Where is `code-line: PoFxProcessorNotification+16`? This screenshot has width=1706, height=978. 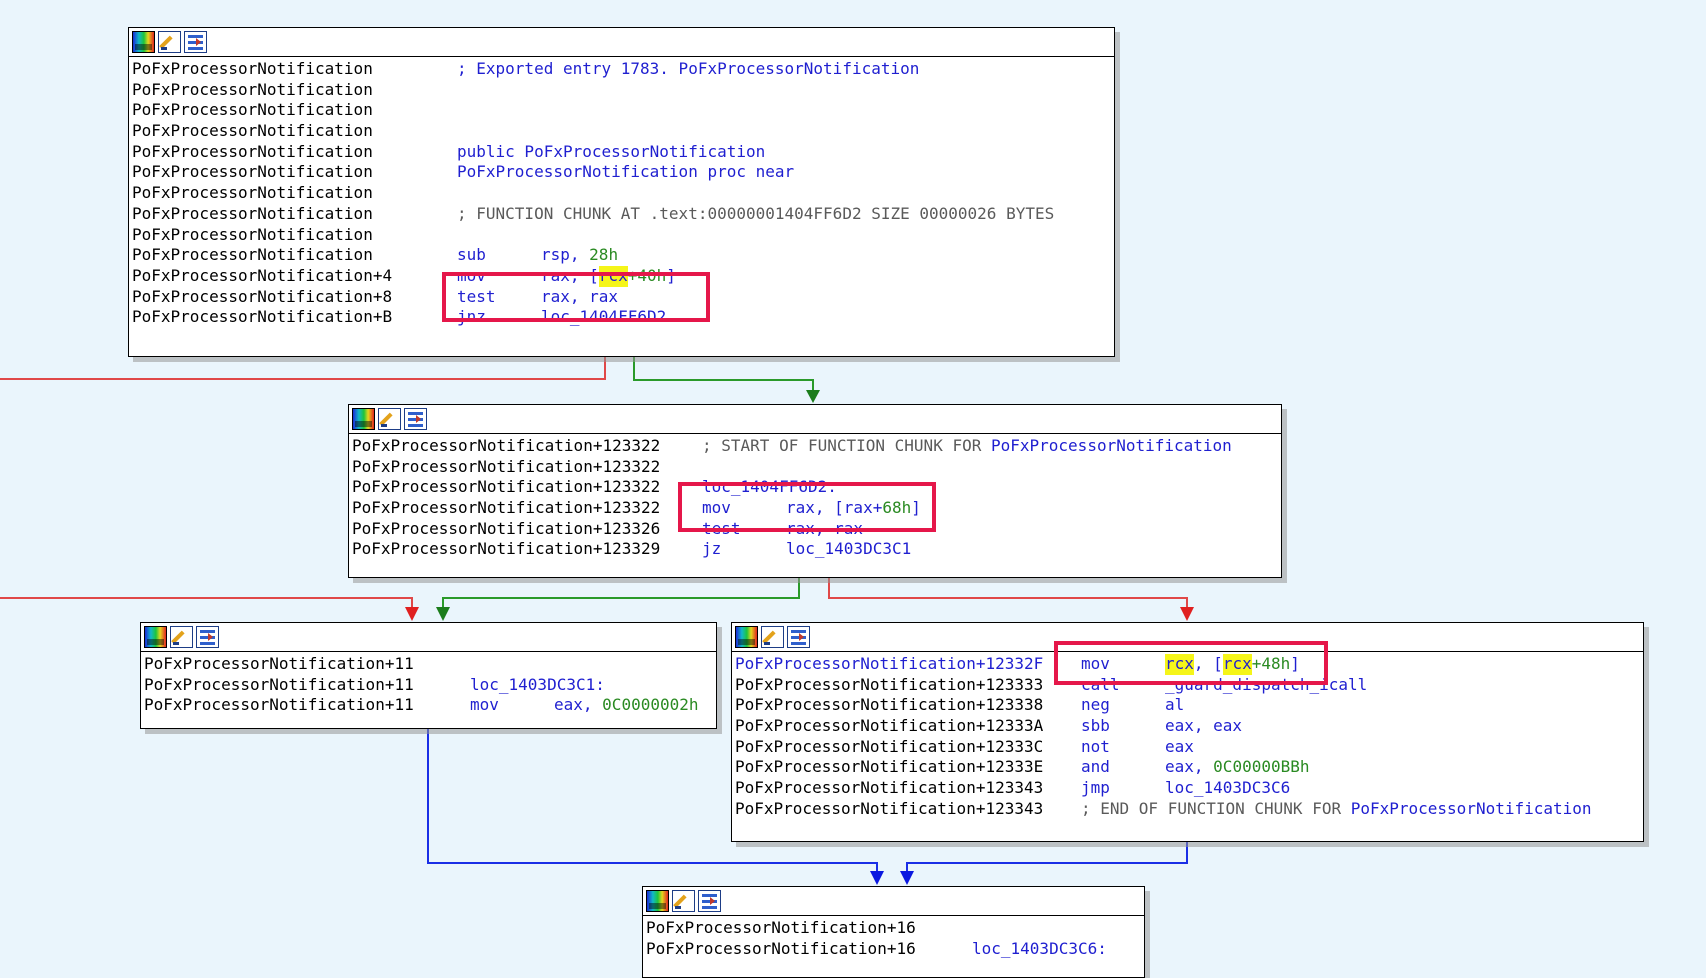 code-line: PoFxProcessorNotification+16 is located at coordinates (895, 928).